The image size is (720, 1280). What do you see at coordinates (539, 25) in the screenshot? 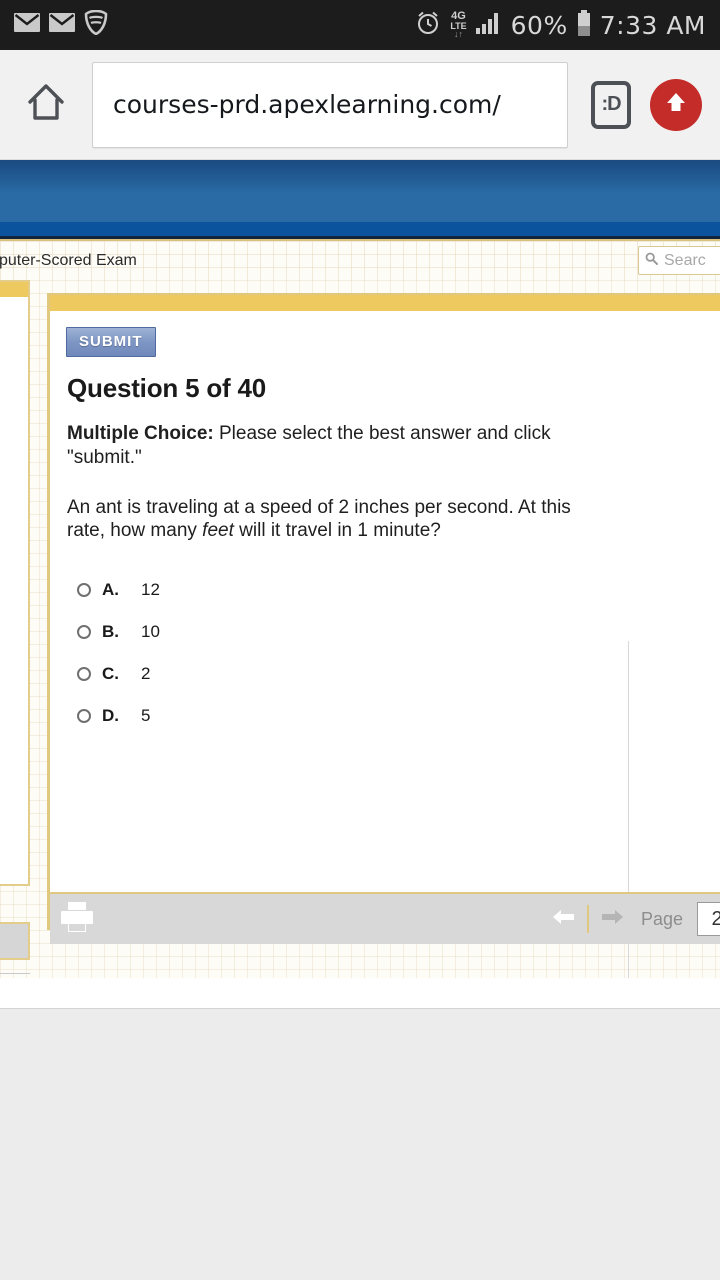
I see `battery-percent-label: 60%` at bounding box center [539, 25].